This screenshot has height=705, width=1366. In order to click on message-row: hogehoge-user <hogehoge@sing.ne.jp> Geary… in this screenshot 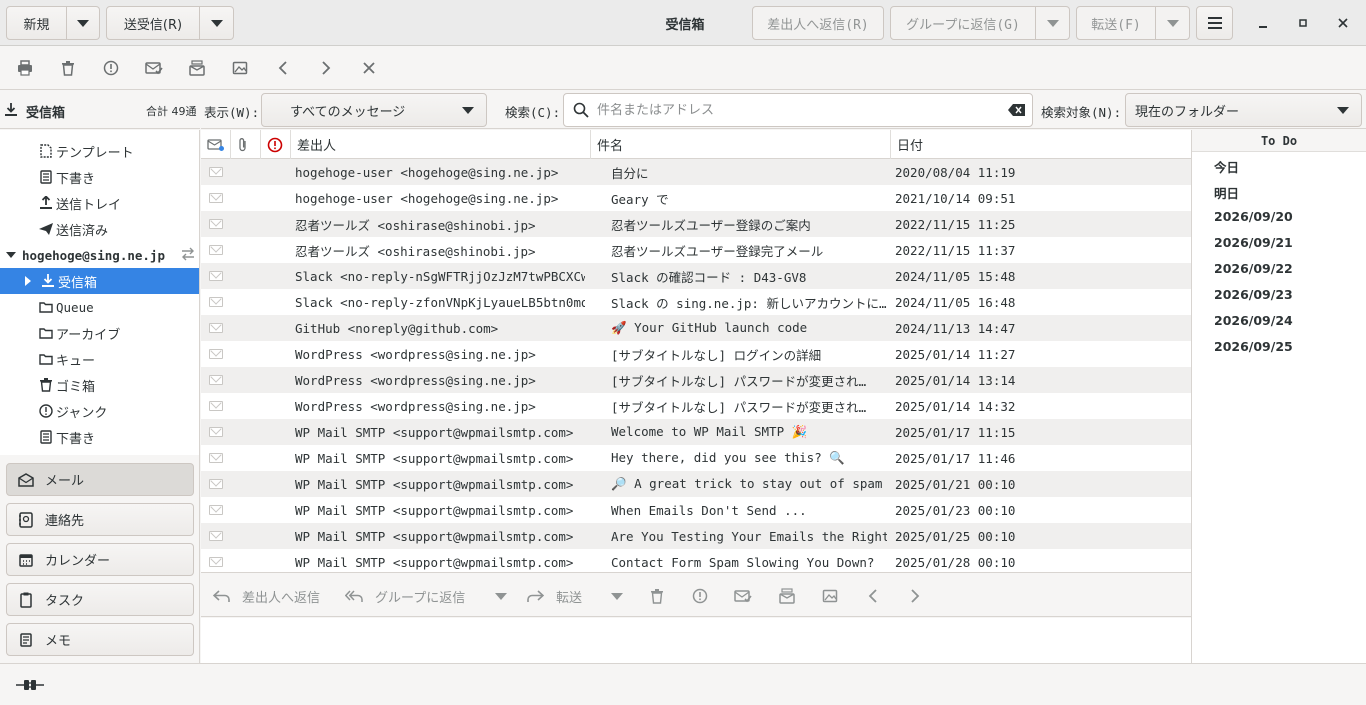, I will do `click(696, 198)`.